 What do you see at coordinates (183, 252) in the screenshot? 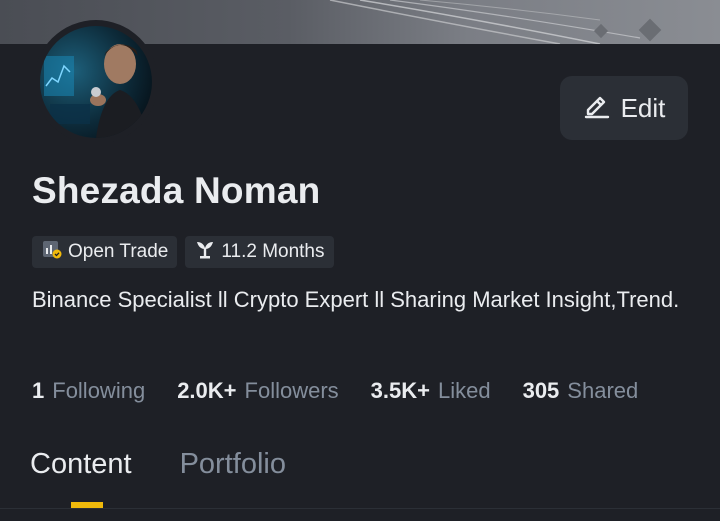
I see `profile-badges: Open Trade 11.2 Months` at bounding box center [183, 252].